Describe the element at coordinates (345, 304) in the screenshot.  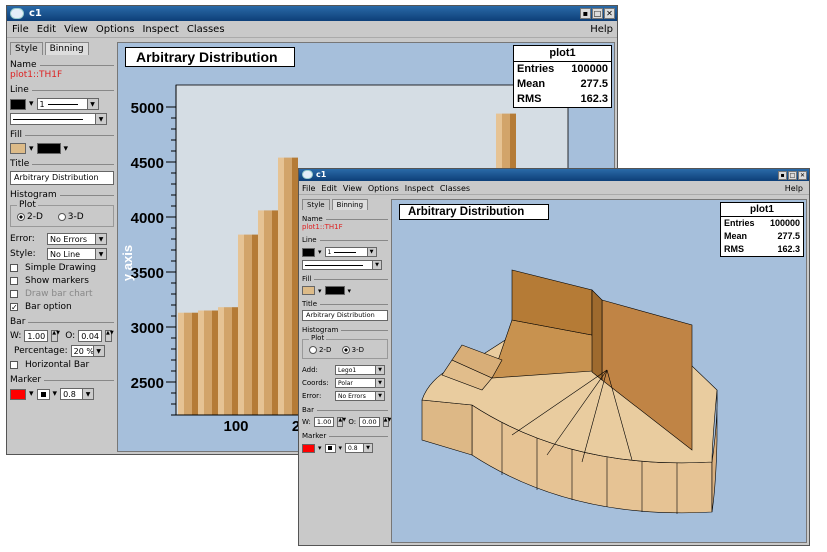
I see `title-section-label: Title` at that location.